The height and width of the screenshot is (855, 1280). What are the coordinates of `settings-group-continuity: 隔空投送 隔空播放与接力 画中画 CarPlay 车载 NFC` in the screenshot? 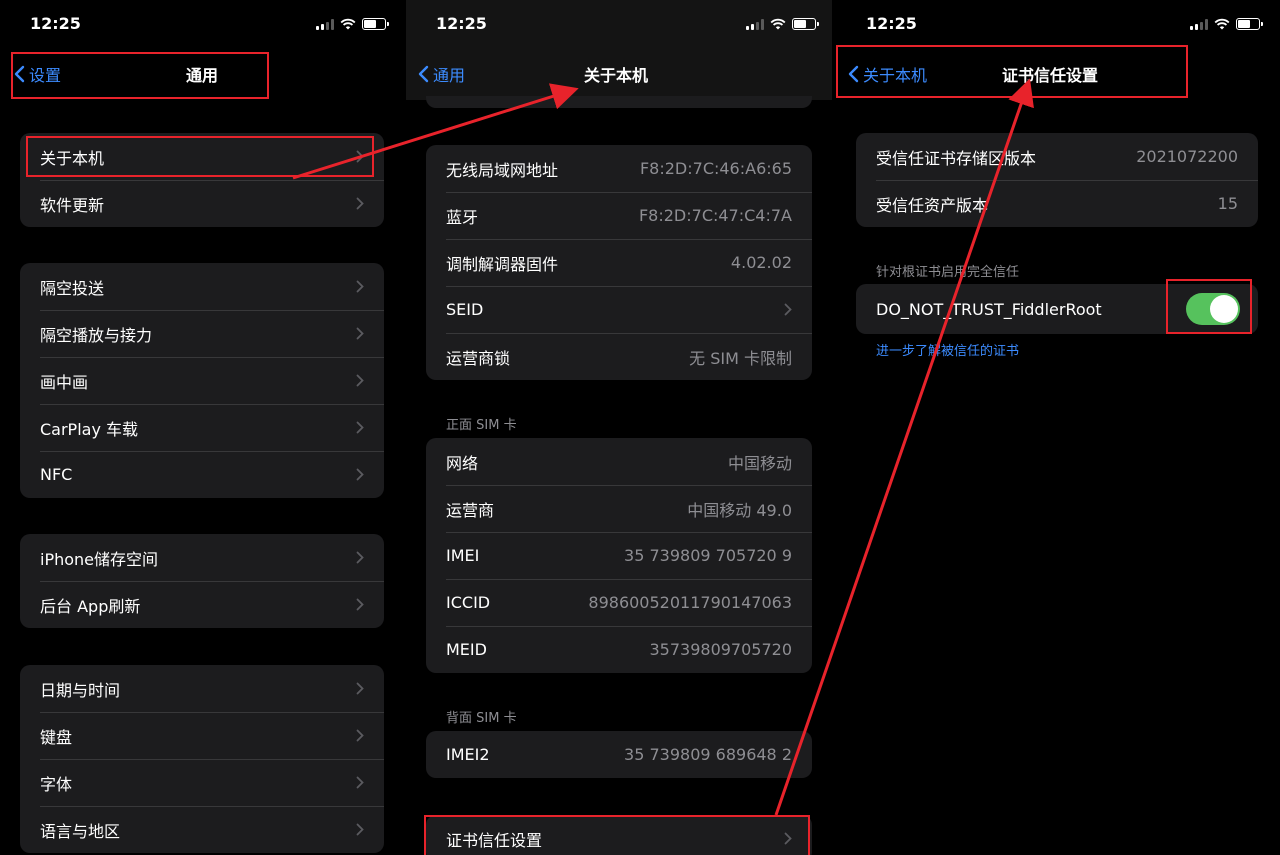 It's located at (202, 380).